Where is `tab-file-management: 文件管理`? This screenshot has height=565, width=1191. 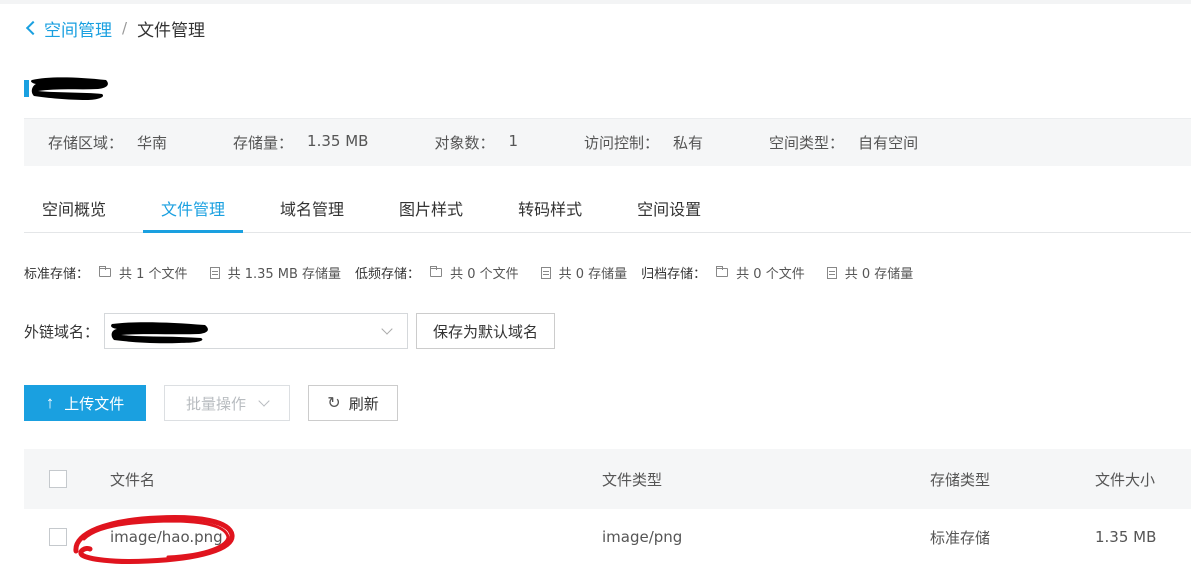 tab-file-management: 文件管理 is located at coordinates (193, 210).